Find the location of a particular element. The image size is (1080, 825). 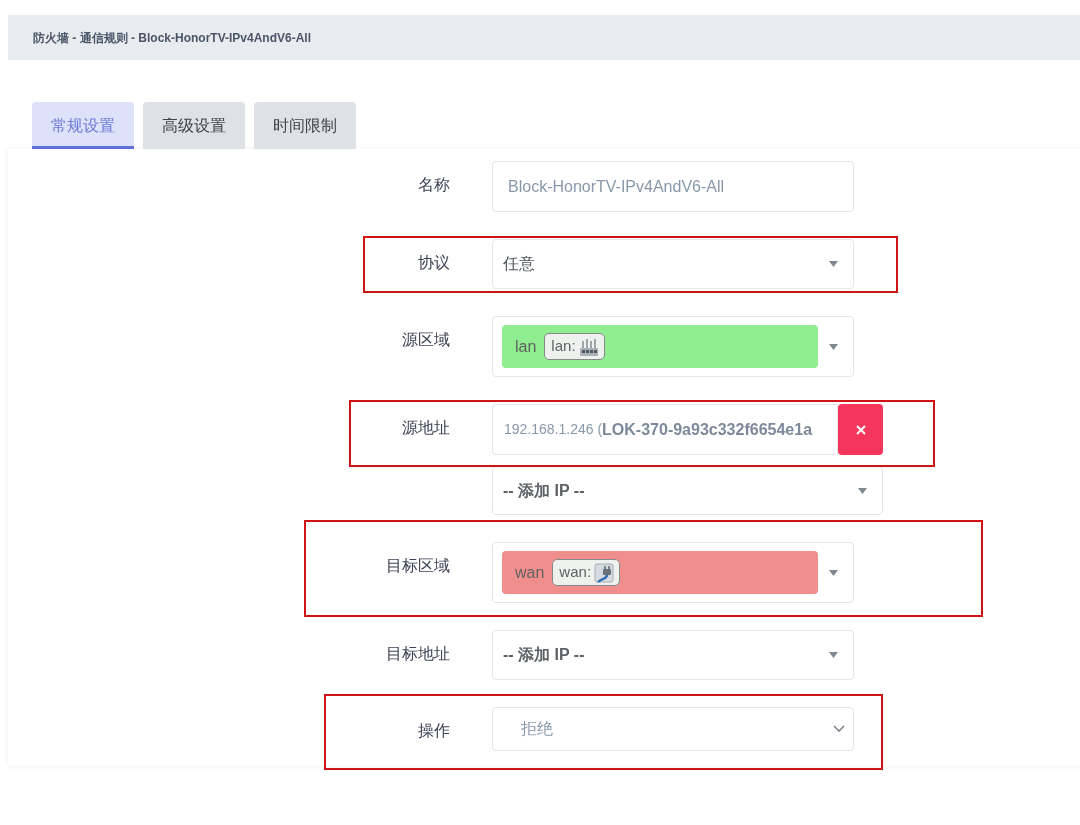

field-label: 源区域 is located at coordinates (426, 340).